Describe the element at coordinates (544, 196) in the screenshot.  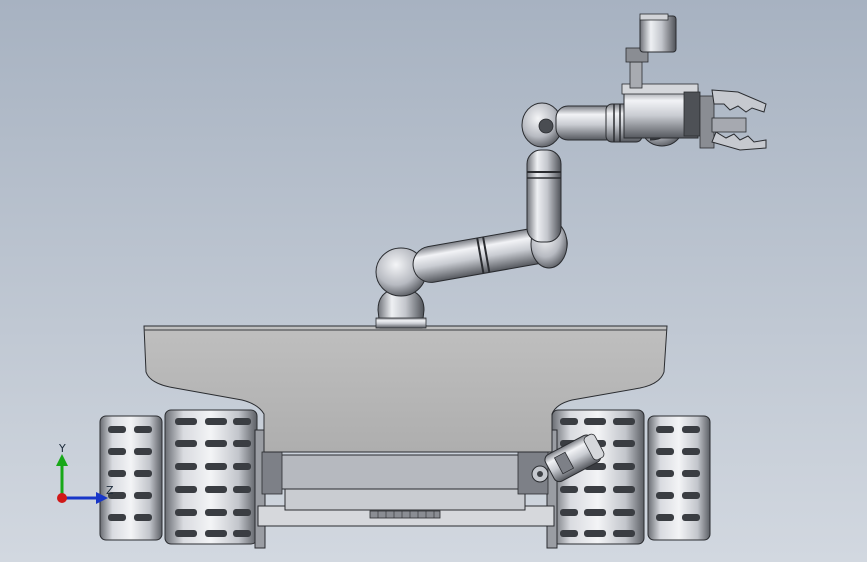
I see `forearm-link` at that location.